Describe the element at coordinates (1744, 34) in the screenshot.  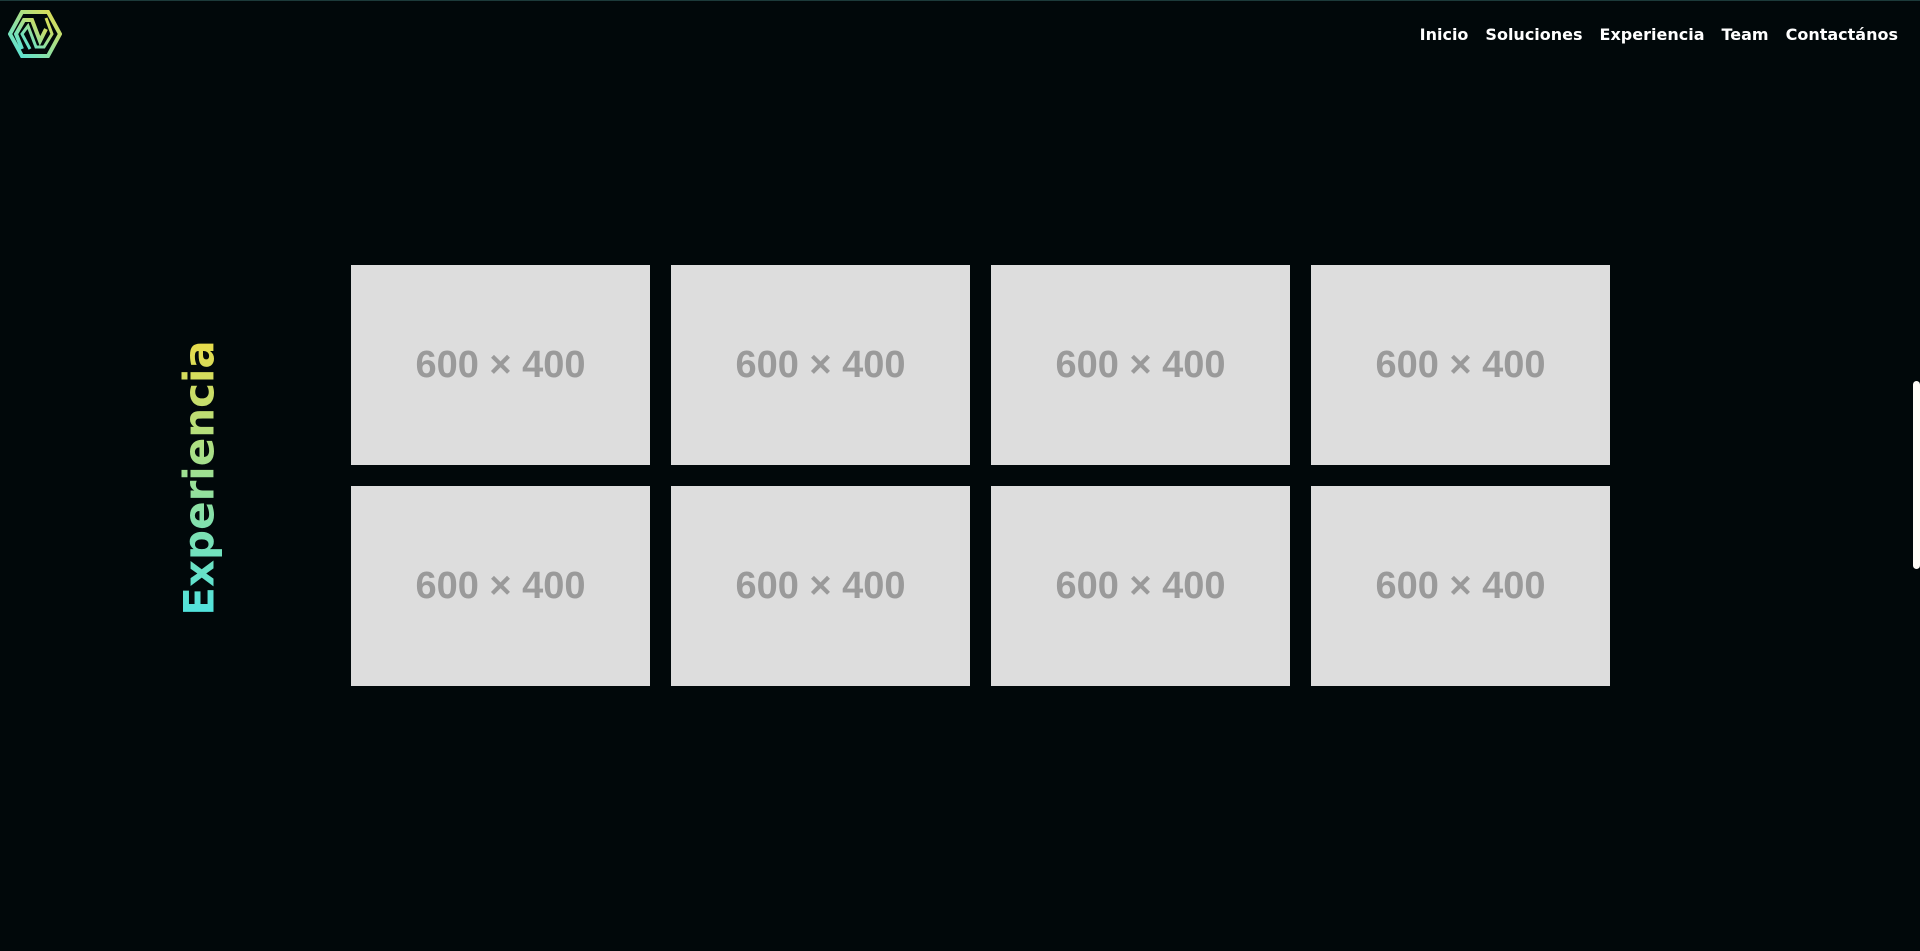
I see `nav-team: Team` at that location.